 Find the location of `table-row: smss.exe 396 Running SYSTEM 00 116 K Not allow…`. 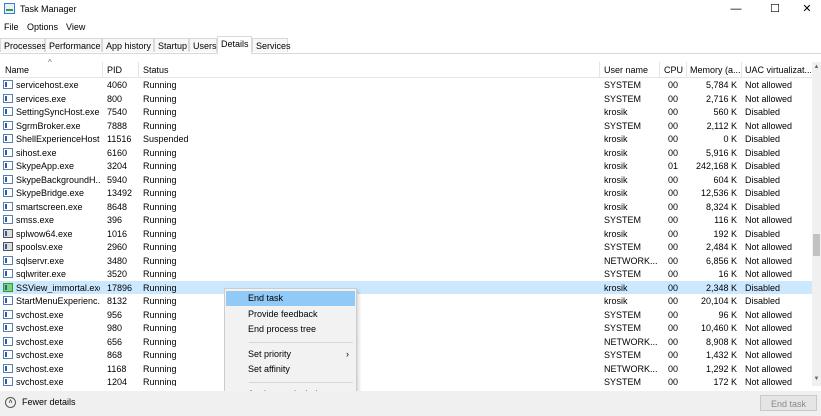

table-row: smss.exe 396 Running SYSTEM 00 116 K Not allow… is located at coordinates (406, 220).